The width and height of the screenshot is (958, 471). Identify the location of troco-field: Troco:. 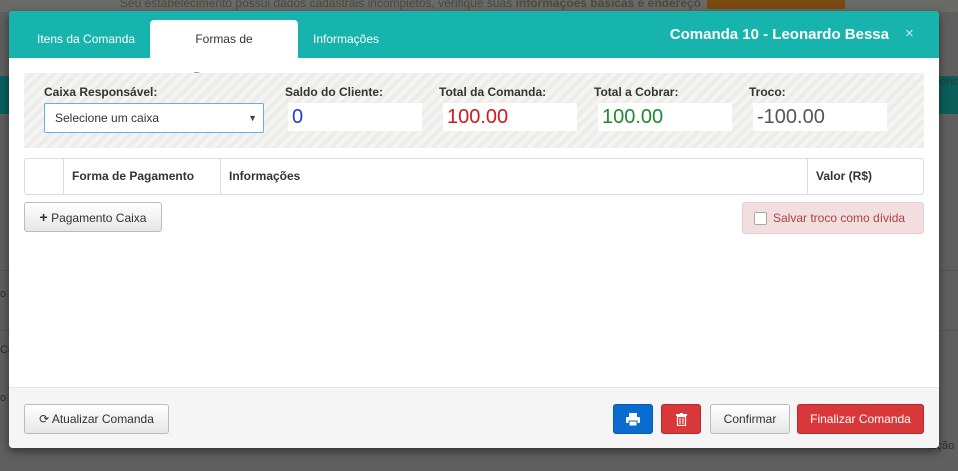
(767, 93).